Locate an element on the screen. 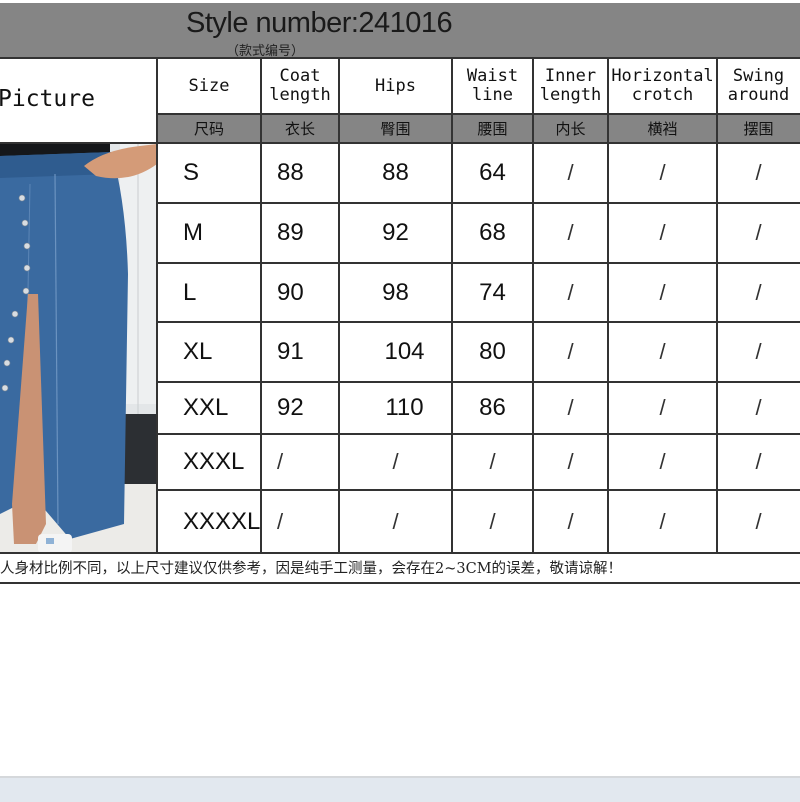 The height and width of the screenshot is (802, 800). cell-coat-length: 92 is located at coordinates (290, 407).